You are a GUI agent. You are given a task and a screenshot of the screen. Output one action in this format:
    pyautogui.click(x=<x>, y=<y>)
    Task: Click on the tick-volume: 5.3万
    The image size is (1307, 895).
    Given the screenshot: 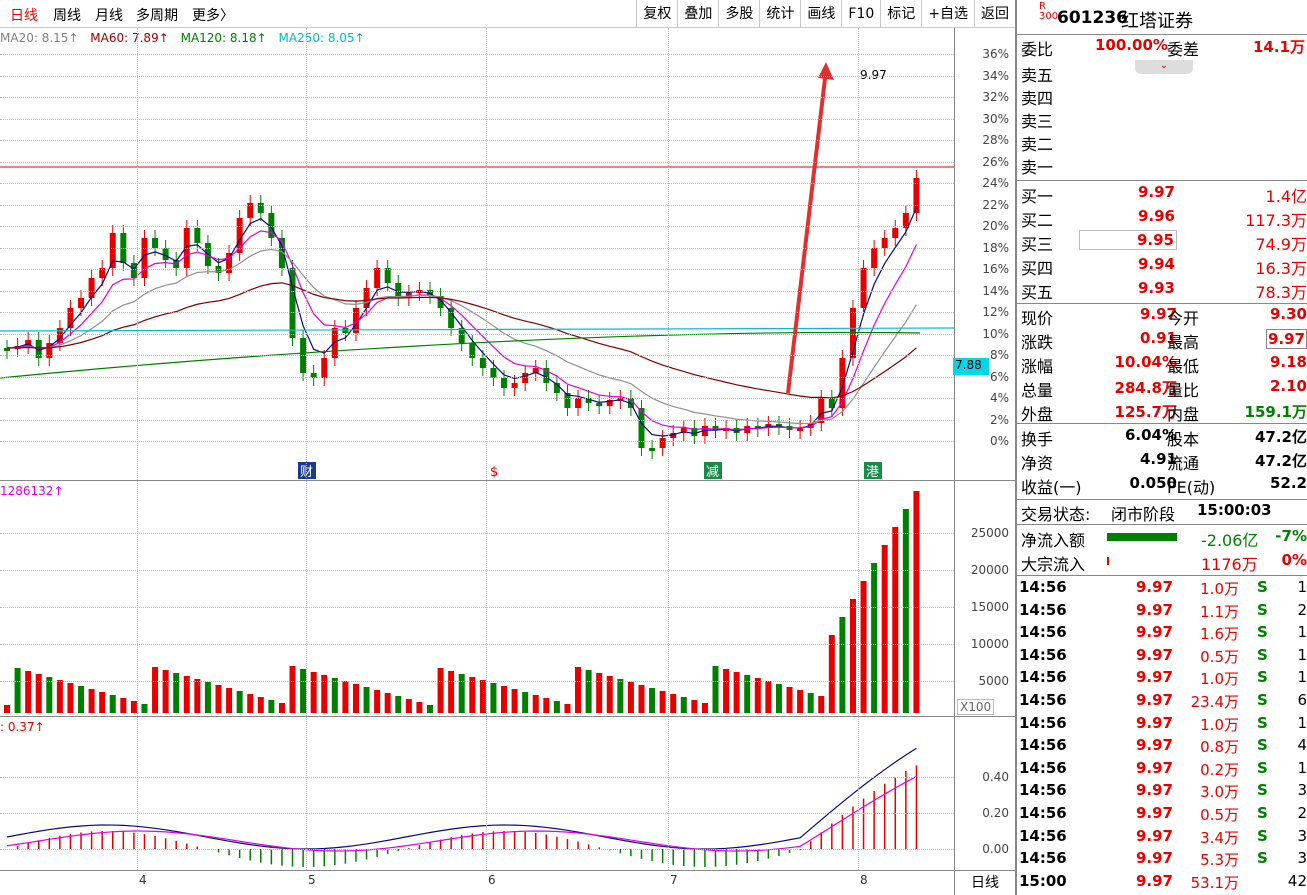 What is the action you would take?
    pyautogui.click(x=1219, y=860)
    